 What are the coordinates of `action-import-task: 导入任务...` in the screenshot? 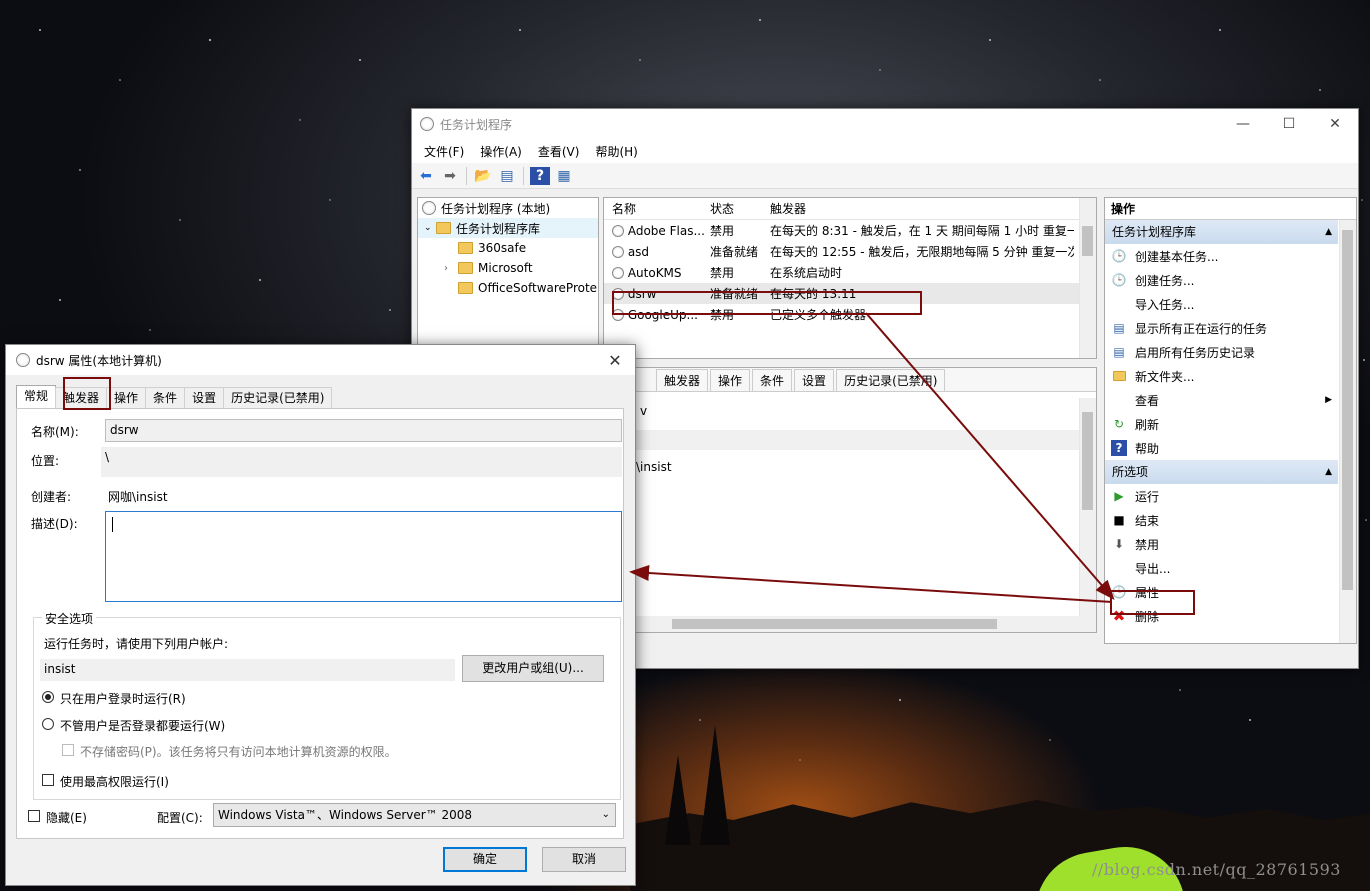 It's located at (1221, 304).